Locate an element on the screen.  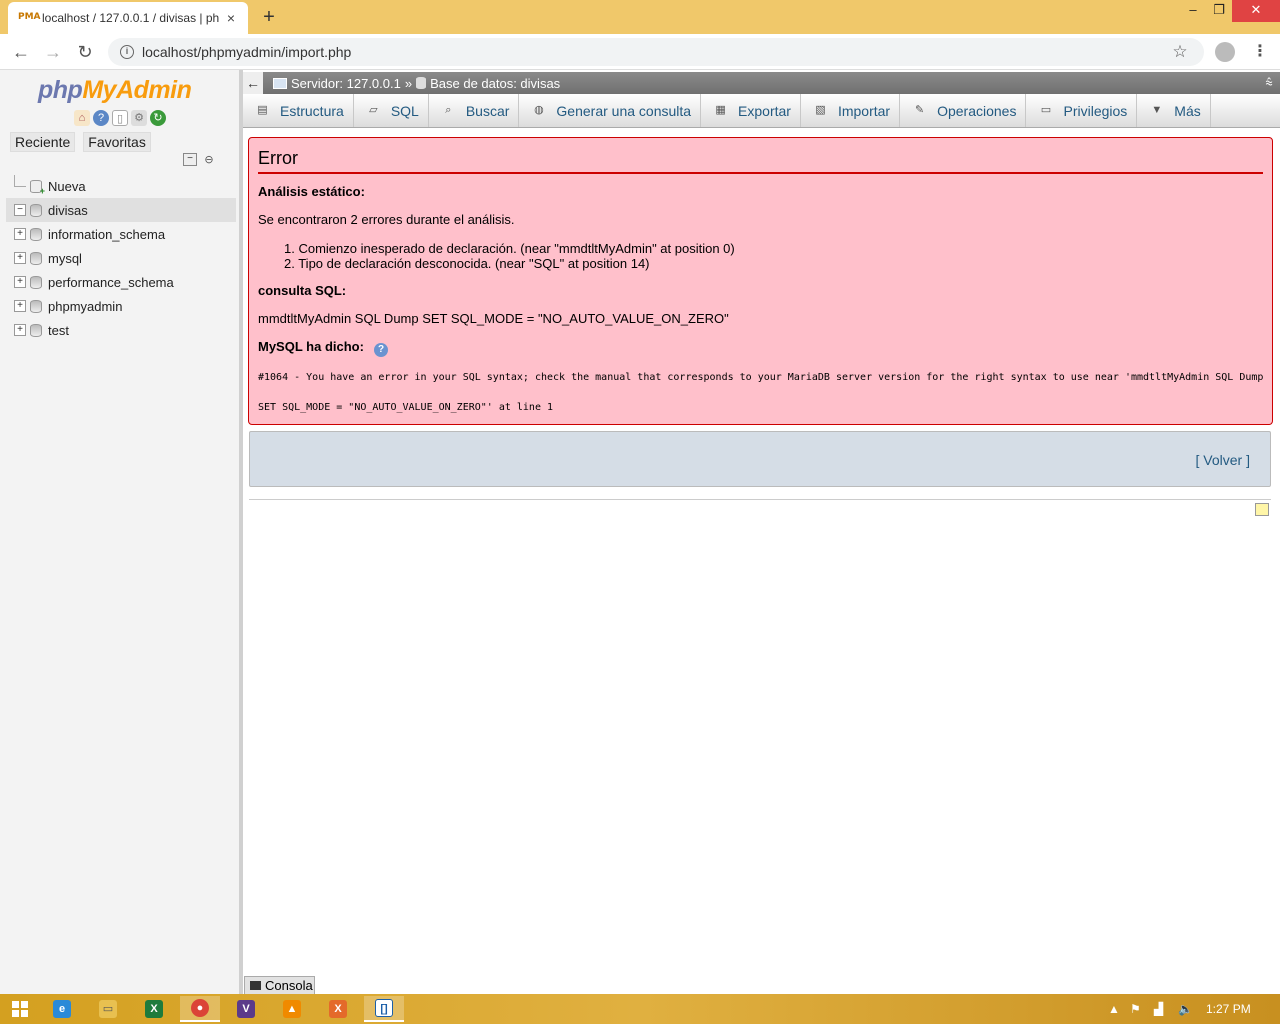
tab-recent: Reciente is located at coordinates (43, 142).